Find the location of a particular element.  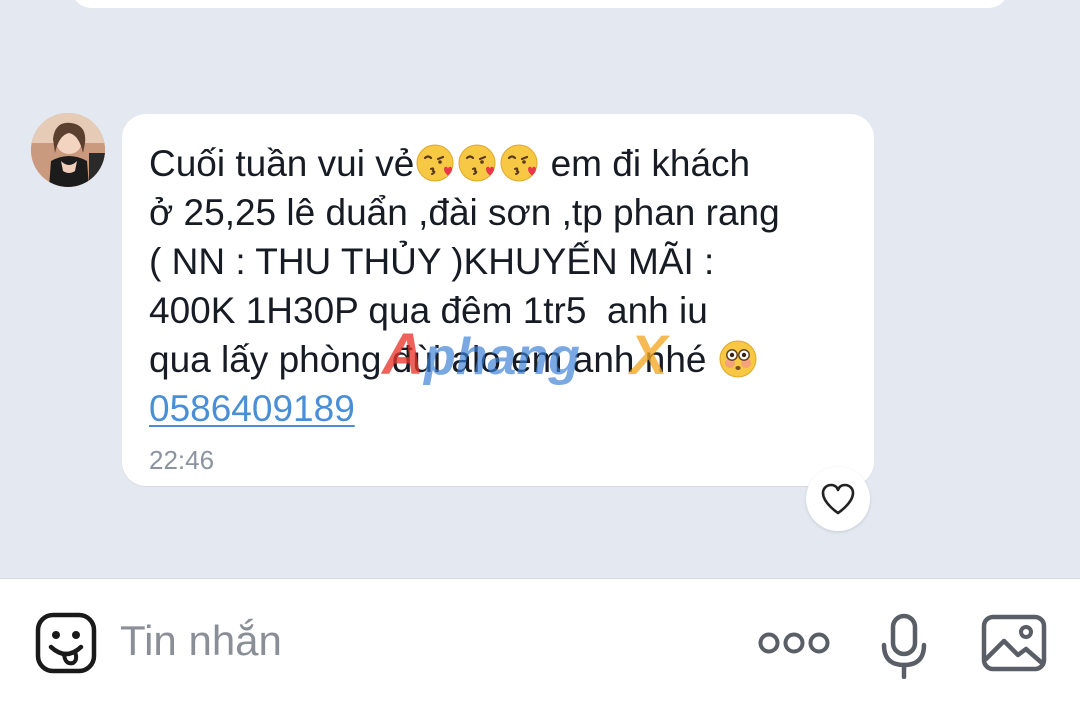

sticker-button is located at coordinates (66, 643).